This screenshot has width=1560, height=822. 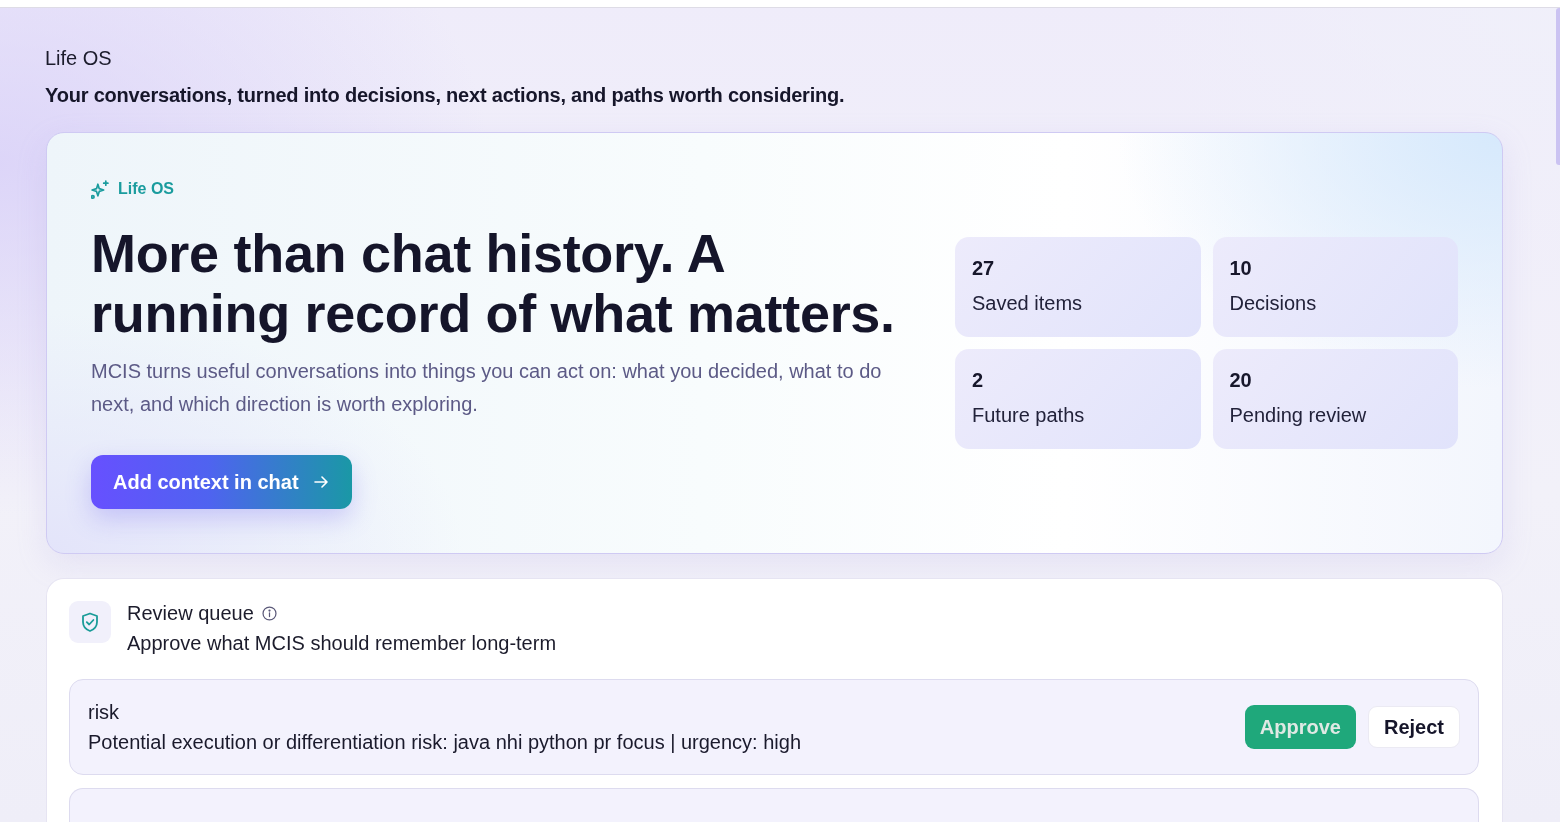 What do you see at coordinates (104, 712) in the screenshot?
I see `item-category: risk` at bounding box center [104, 712].